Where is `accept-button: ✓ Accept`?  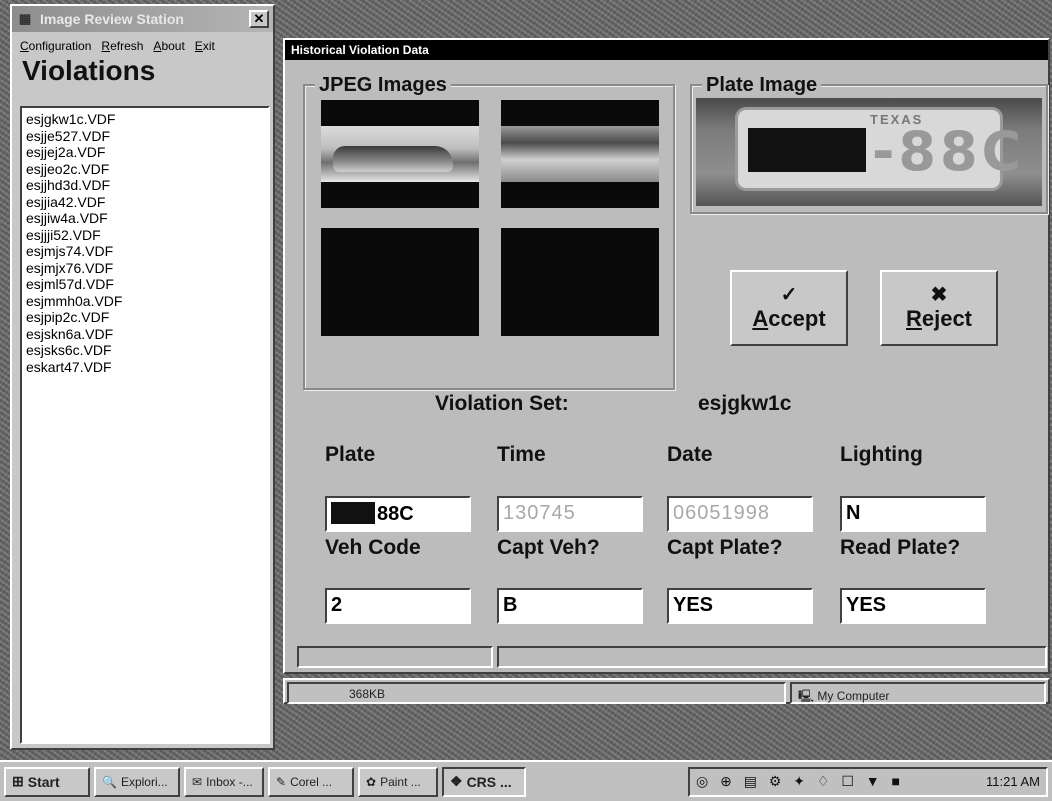
accept-button: ✓ Accept is located at coordinates (789, 308).